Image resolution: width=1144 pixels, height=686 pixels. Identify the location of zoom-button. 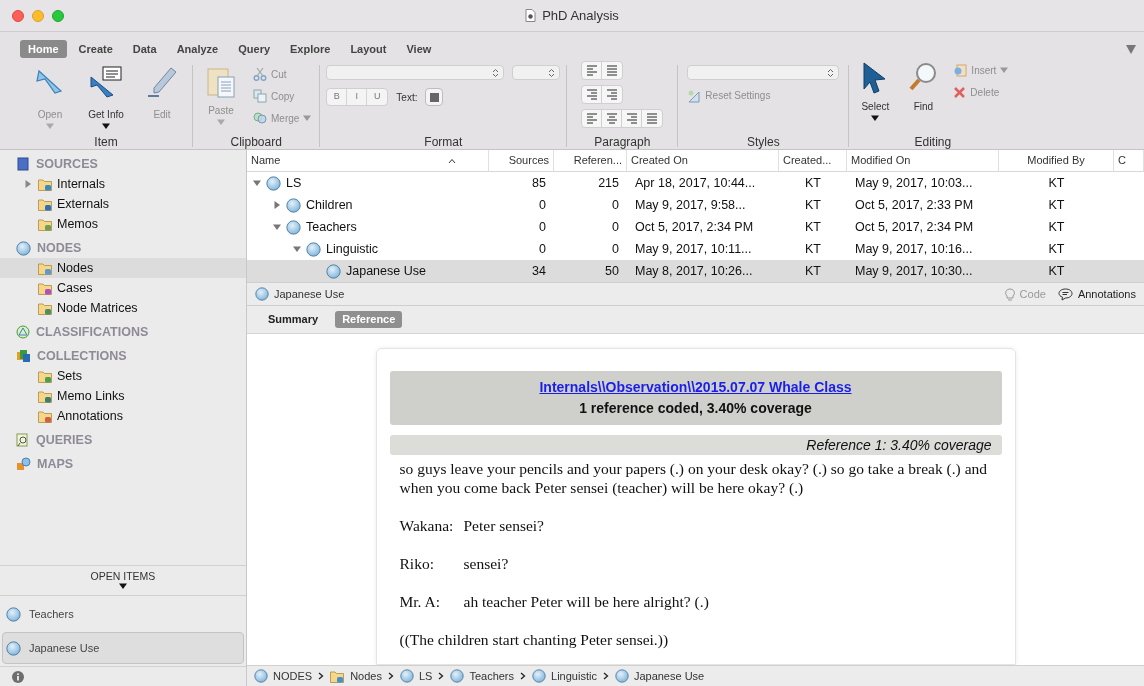
(58, 16).